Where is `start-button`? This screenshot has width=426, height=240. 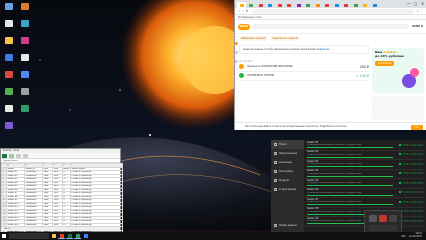
start-button is located at coordinates (4, 236).